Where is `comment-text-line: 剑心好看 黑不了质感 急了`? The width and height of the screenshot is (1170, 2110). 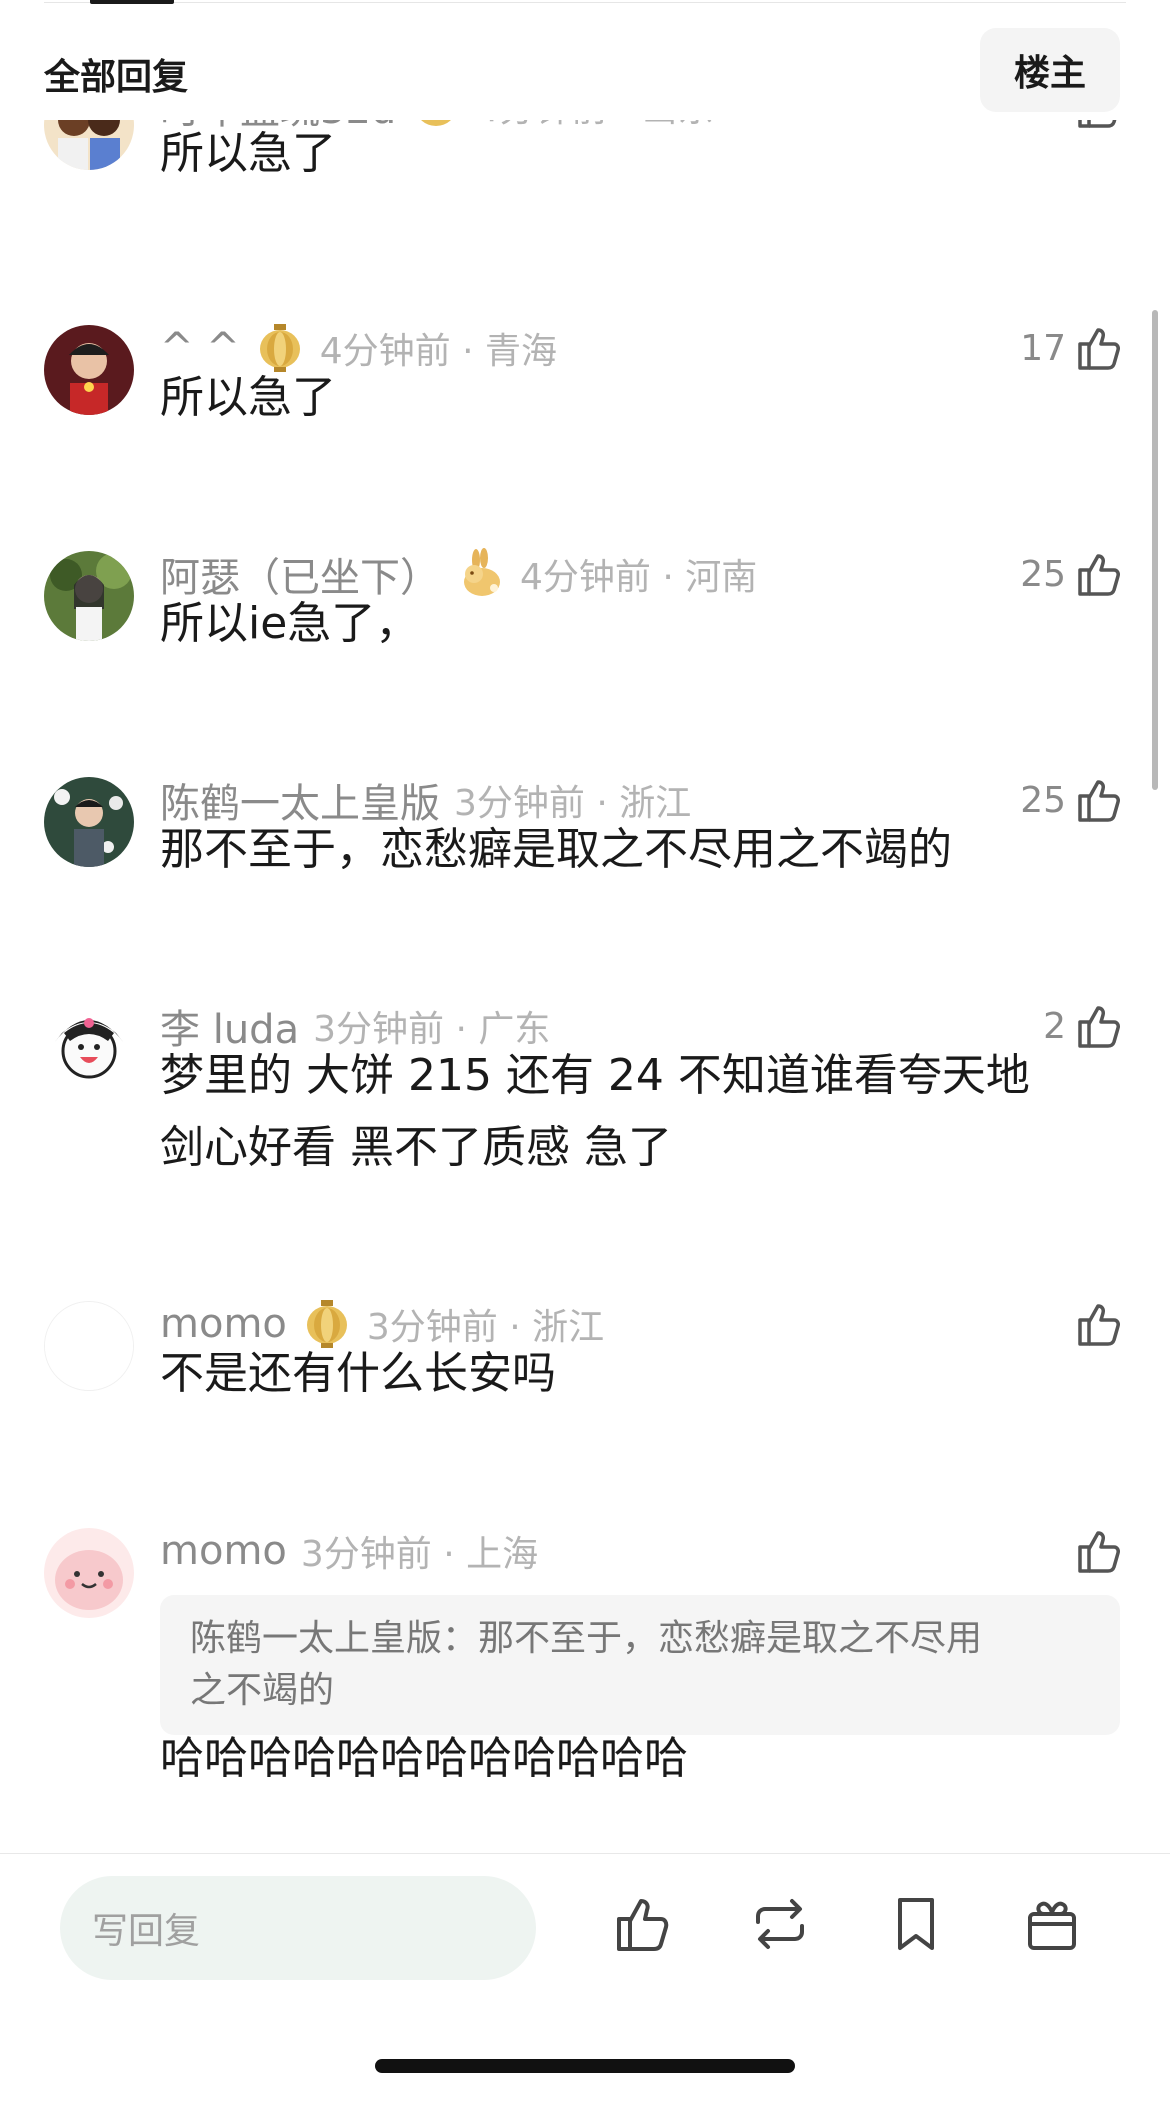 comment-text-line: 剑心好看 黑不了质感 急了 is located at coordinates (416, 1147).